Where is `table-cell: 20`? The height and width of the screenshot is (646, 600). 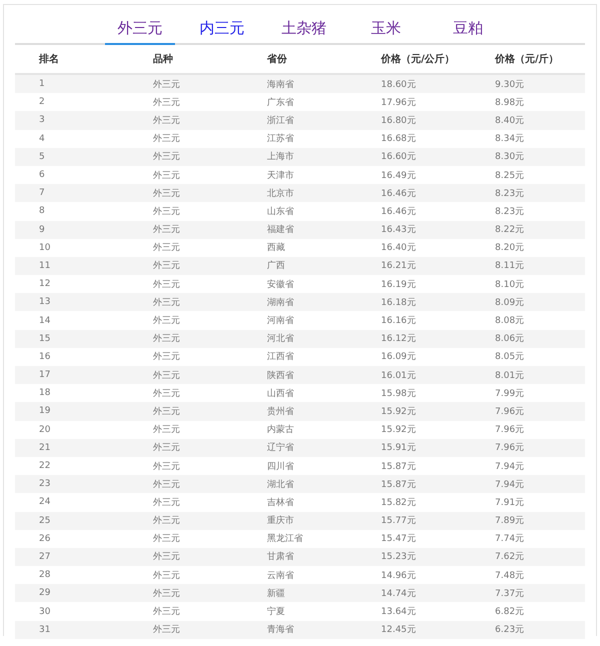
table-cell: 20 is located at coordinates (44, 429).